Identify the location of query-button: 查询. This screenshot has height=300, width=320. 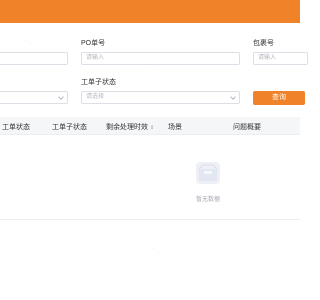
(279, 98).